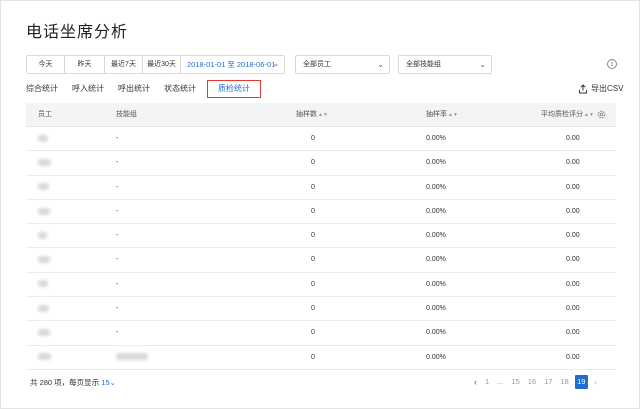  Describe the element at coordinates (134, 89) in the screenshot. I see `tab-outbound: 呼出统计` at that location.